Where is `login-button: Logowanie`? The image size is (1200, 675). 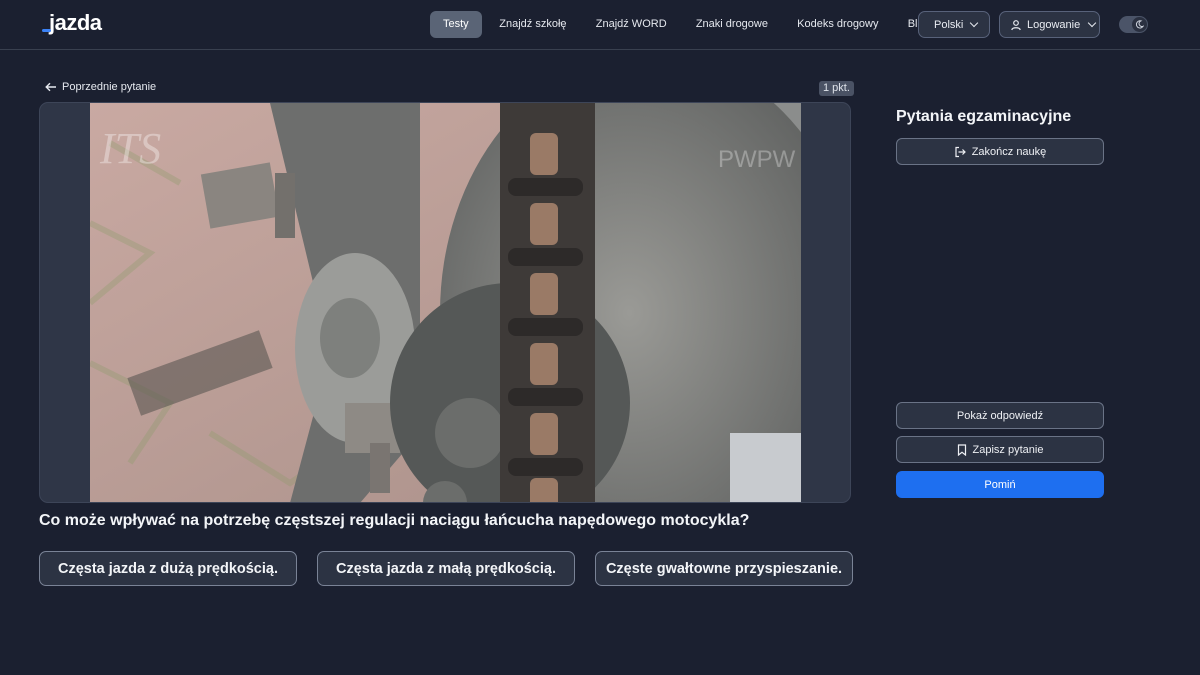 login-button: Logowanie is located at coordinates (1049, 24).